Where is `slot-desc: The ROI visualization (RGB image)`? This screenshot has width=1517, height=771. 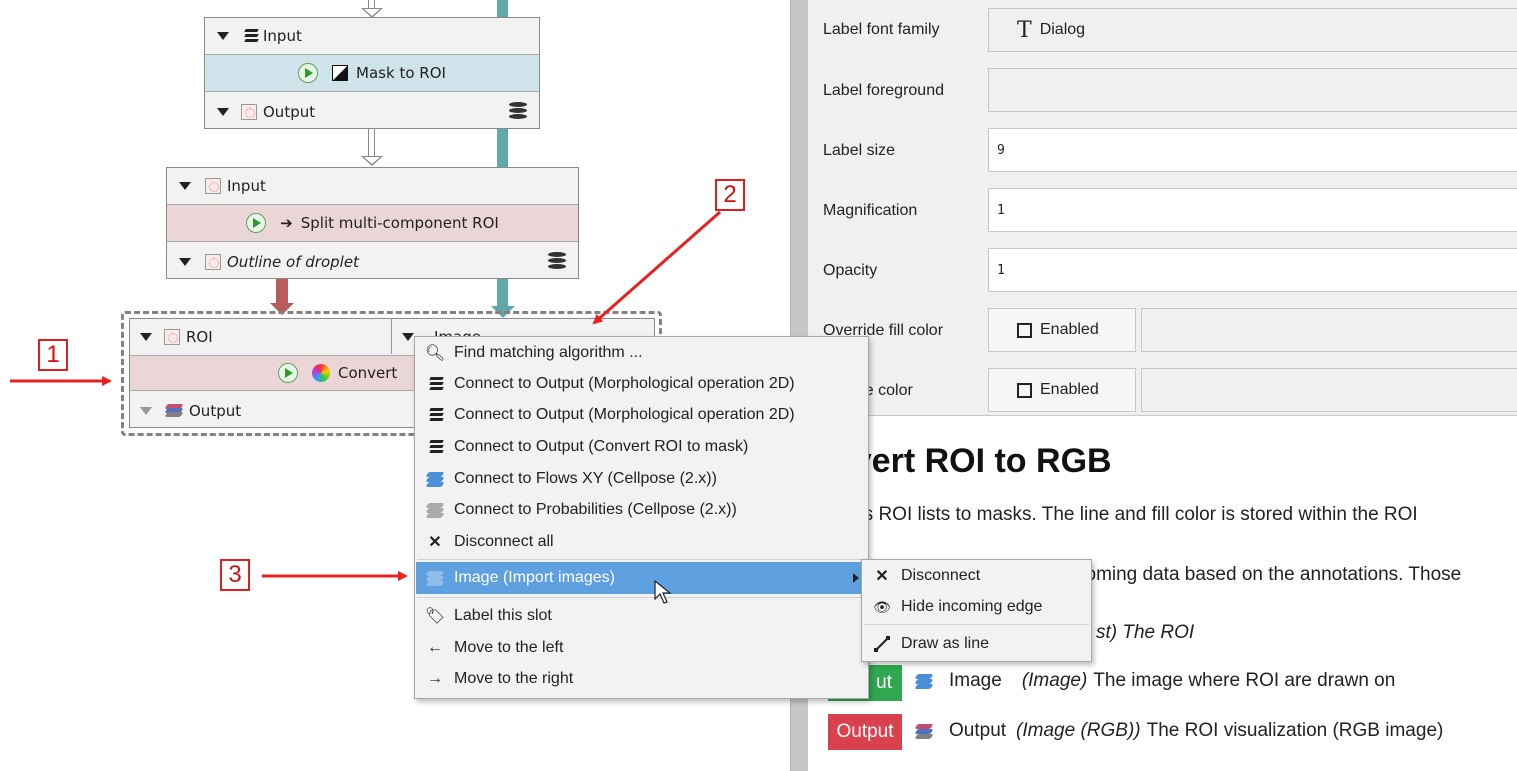 slot-desc: The ROI visualization (RGB image) is located at coordinates (1295, 730).